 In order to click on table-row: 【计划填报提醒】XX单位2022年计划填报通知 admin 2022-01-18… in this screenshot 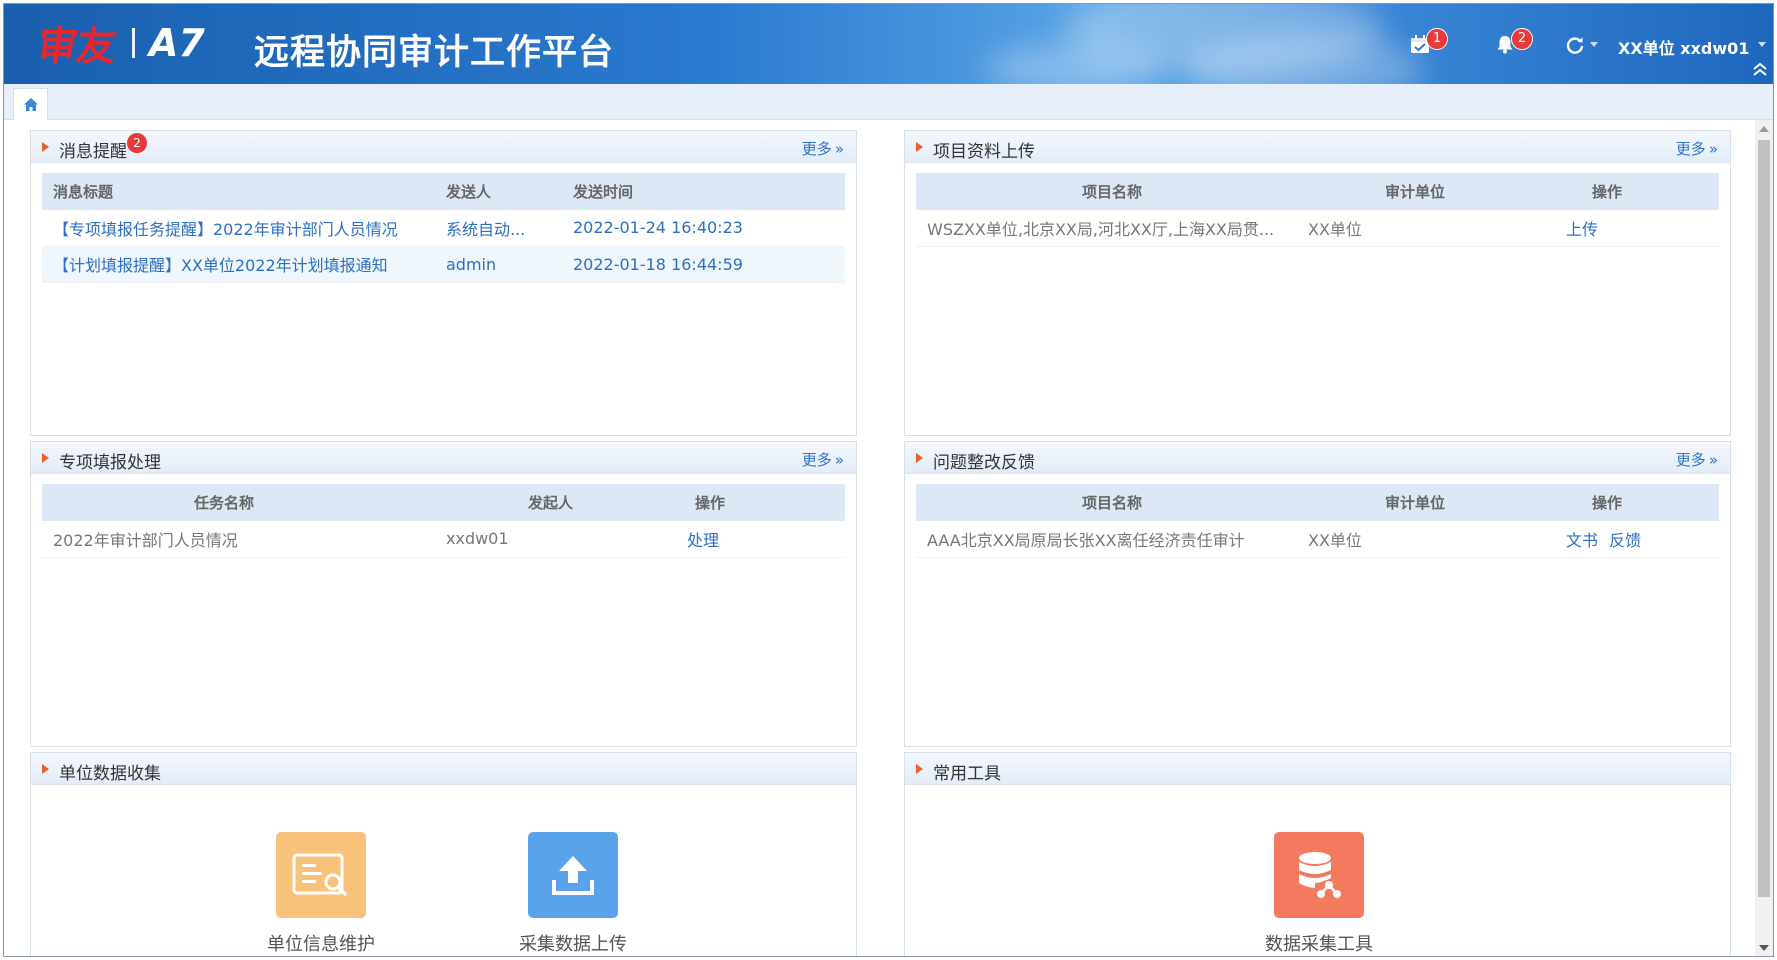, I will do `click(443, 264)`.